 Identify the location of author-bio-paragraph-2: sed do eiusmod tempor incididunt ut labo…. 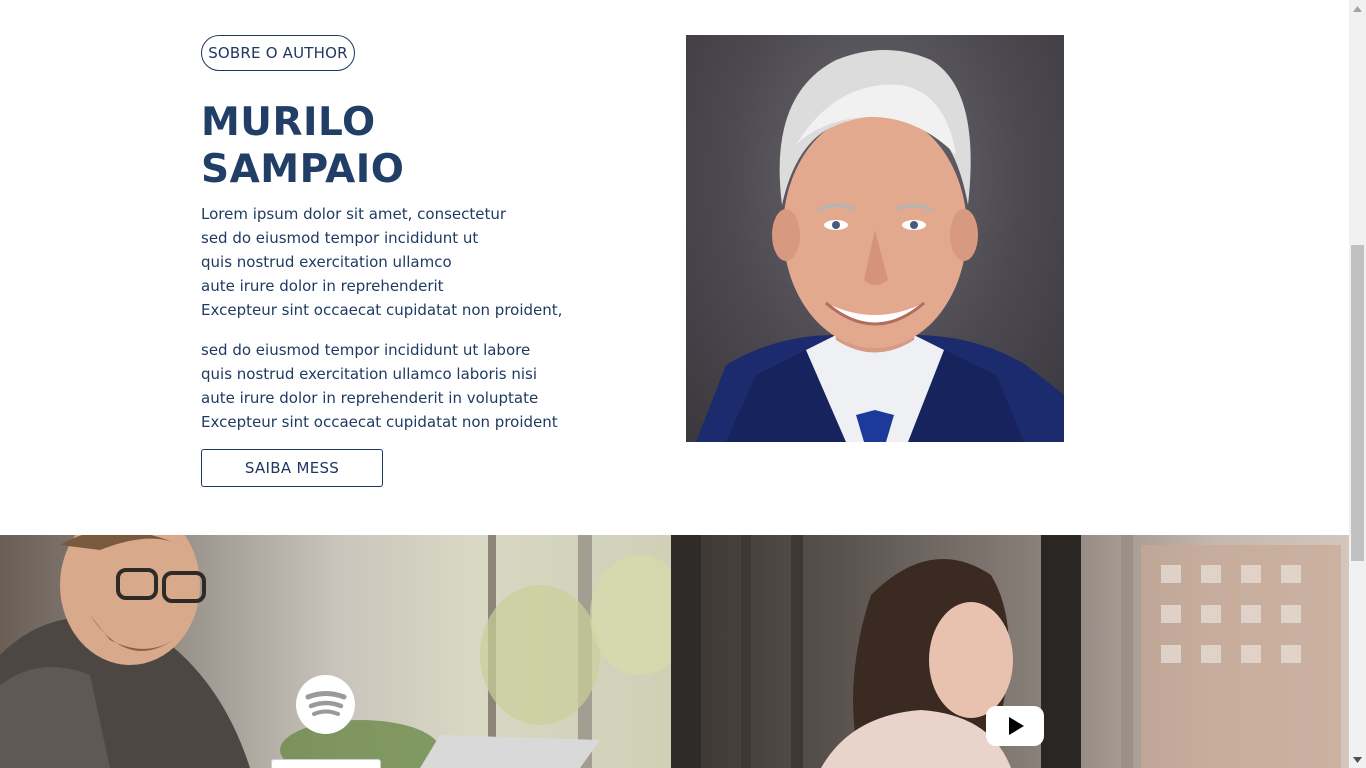
(379, 386).